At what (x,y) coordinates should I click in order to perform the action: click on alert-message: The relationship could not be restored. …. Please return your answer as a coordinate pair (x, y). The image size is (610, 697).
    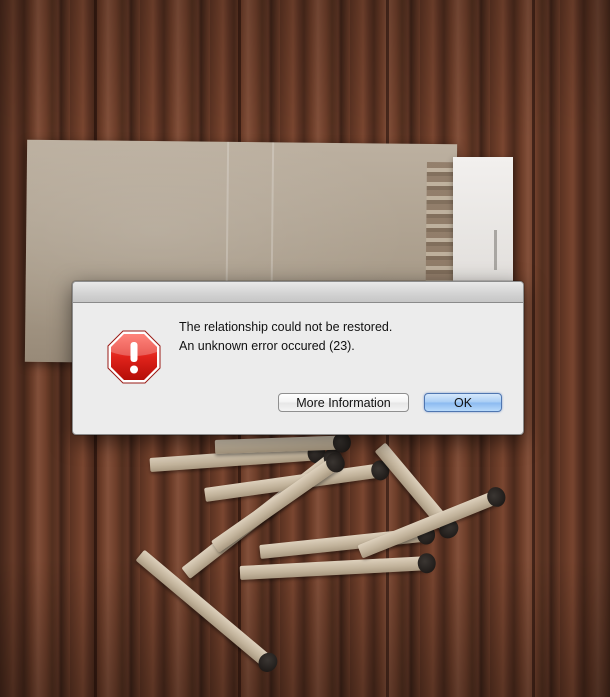
    Looking at the image, I should click on (339, 337).